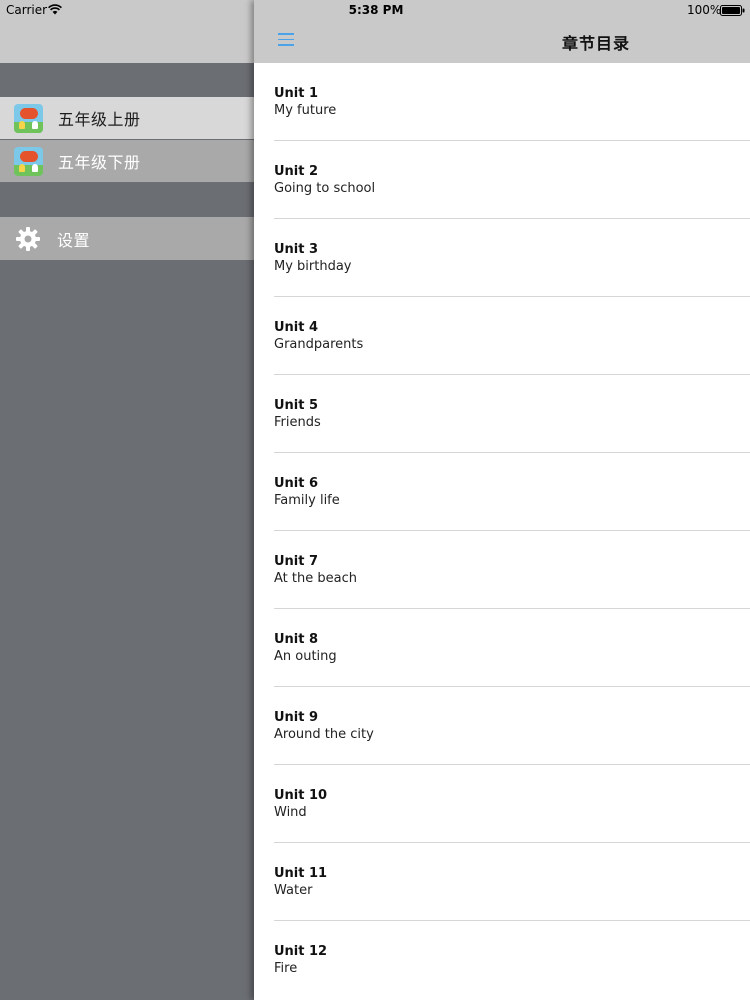 This screenshot has height=1000, width=750. I want to click on unit-title: Grandparents, so click(319, 344).